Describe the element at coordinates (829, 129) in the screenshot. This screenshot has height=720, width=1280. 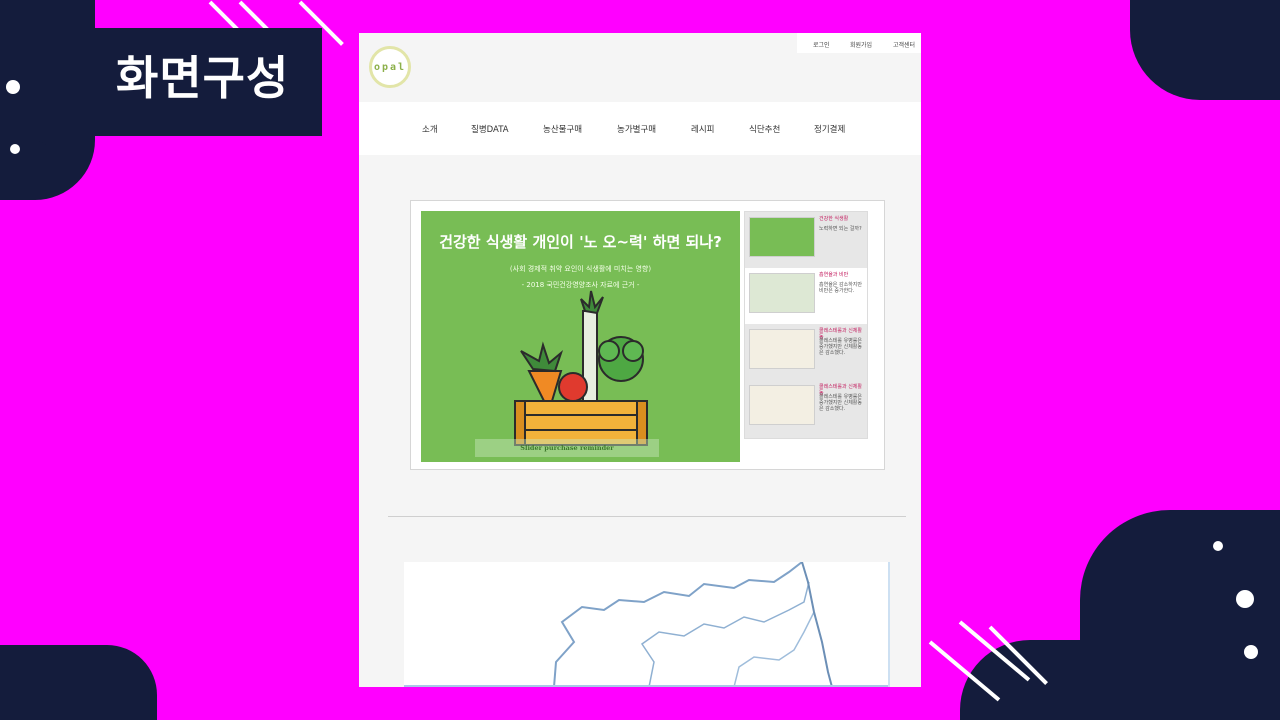
I see `nav-item-subscription: 정기결제` at that location.